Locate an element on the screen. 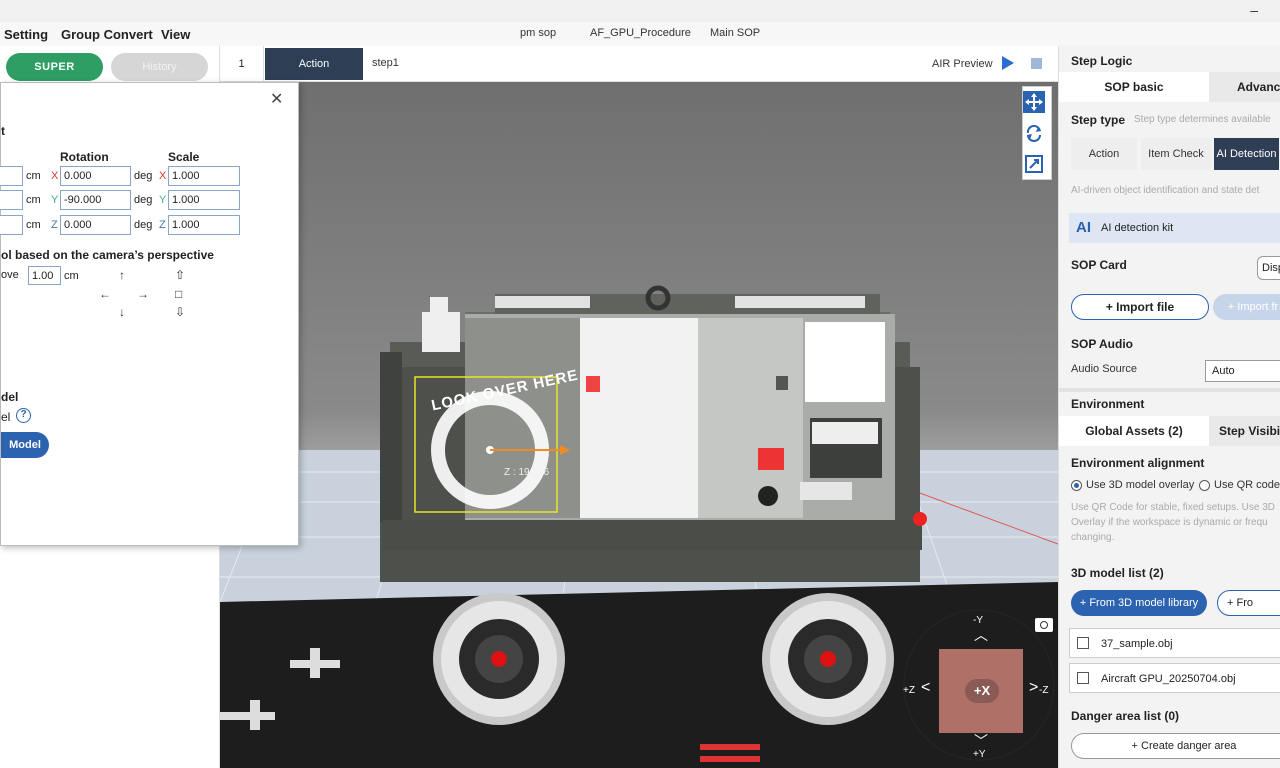  position-z-input is located at coordinates (11, 225).